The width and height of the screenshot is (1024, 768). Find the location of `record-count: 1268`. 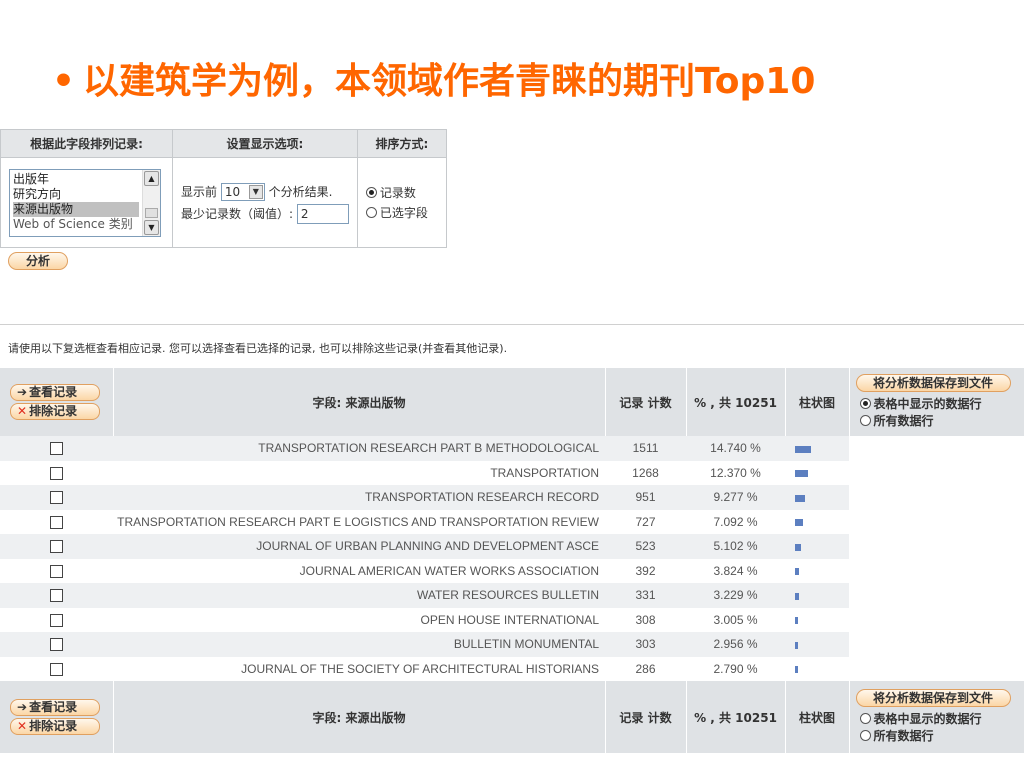

record-count: 1268 is located at coordinates (645, 472).